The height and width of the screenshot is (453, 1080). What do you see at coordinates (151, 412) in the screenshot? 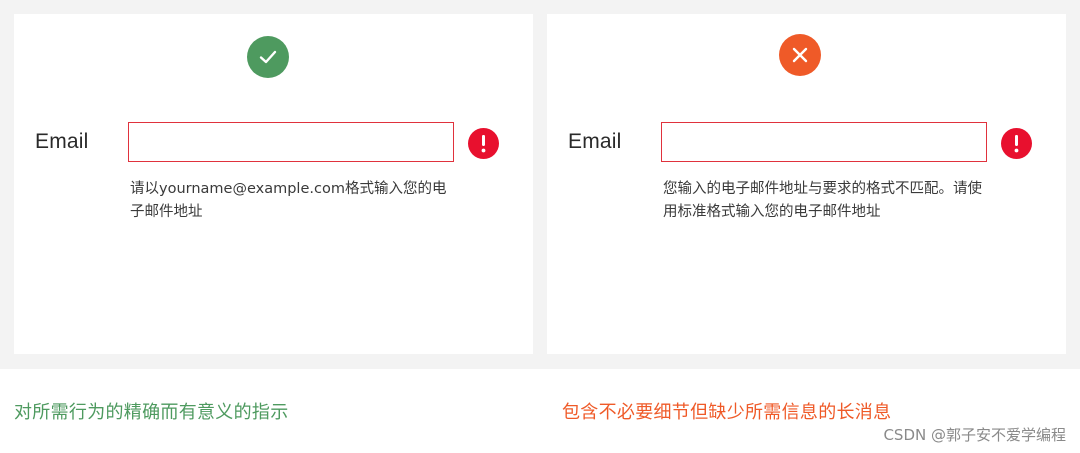
I see `good-example-caption: 对所需行为的精确而有意义的指示` at bounding box center [151, 412].